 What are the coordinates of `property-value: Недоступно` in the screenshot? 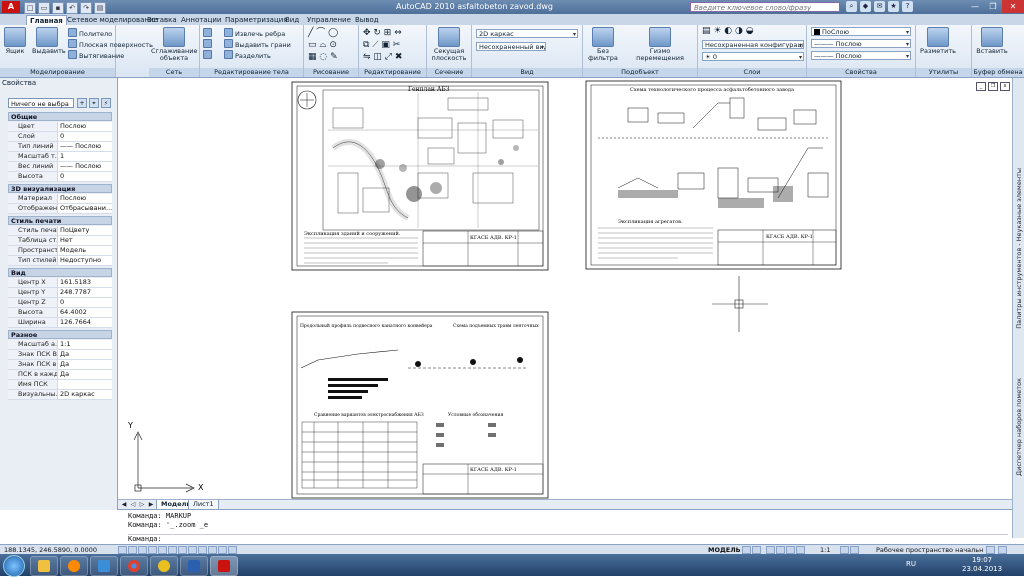 It's located at (86, 260).